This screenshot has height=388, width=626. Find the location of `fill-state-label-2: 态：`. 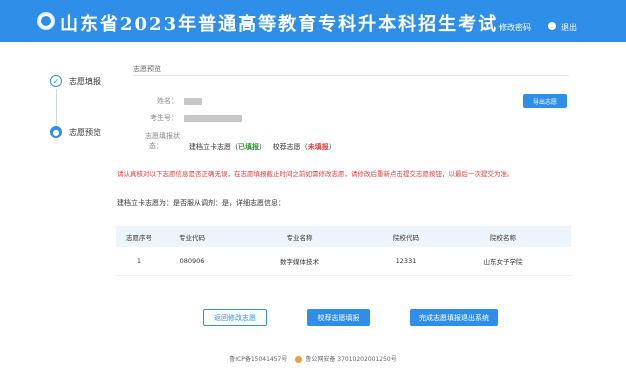

fill-state-label-2: 态： is located at coordinates (156, 146).